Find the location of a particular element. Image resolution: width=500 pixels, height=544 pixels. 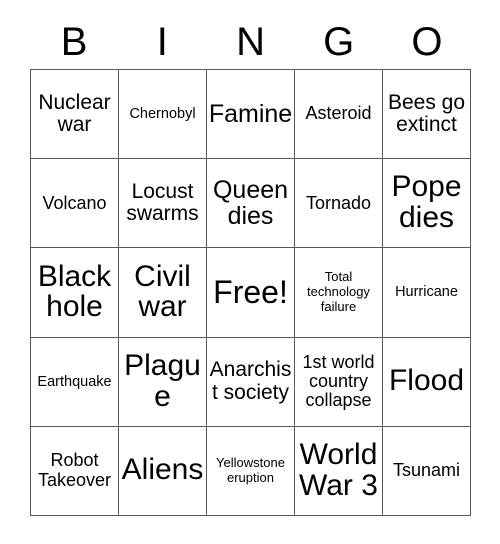

bingo-cell-label: World War 3 is located at coordinates (338, 470).